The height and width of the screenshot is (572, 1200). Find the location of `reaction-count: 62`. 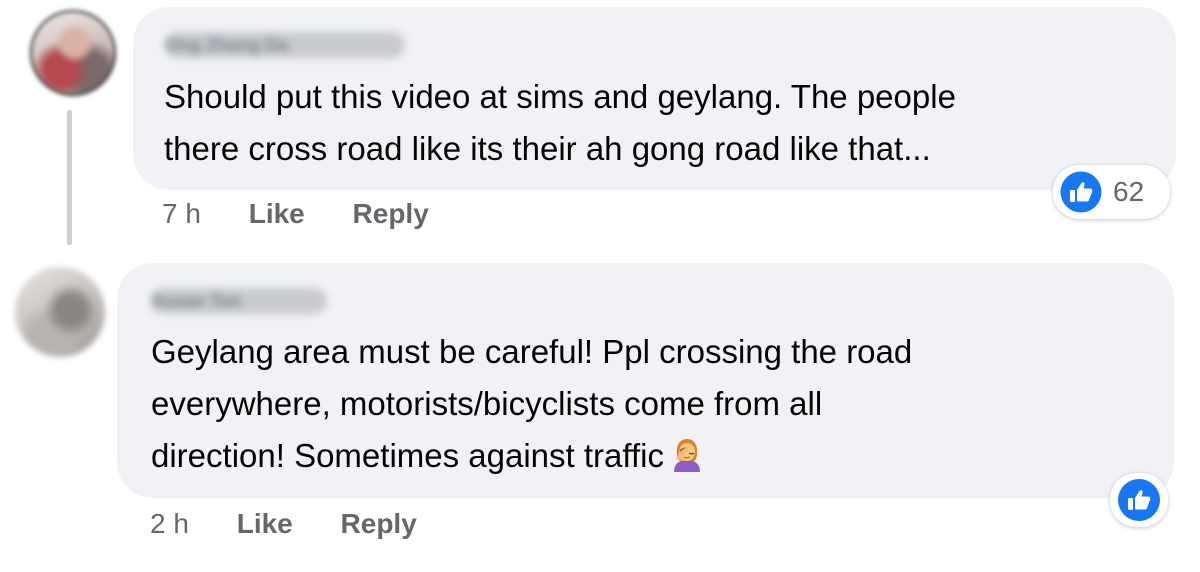

reaction-count: 62 is located at coordinates (1129, 191).